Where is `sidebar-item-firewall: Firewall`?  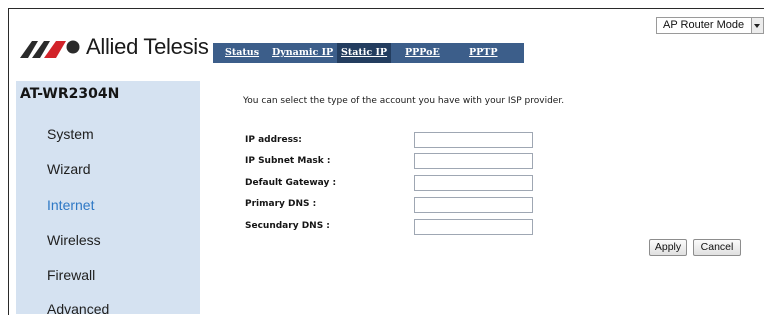 sidebar-item-firewall: Firewall is located at coordinates (71, 275).